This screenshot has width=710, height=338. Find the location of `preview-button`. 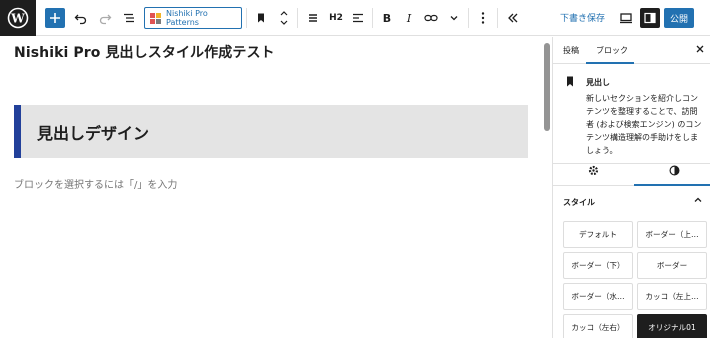

preview-button is located at coordinates (626, 18).